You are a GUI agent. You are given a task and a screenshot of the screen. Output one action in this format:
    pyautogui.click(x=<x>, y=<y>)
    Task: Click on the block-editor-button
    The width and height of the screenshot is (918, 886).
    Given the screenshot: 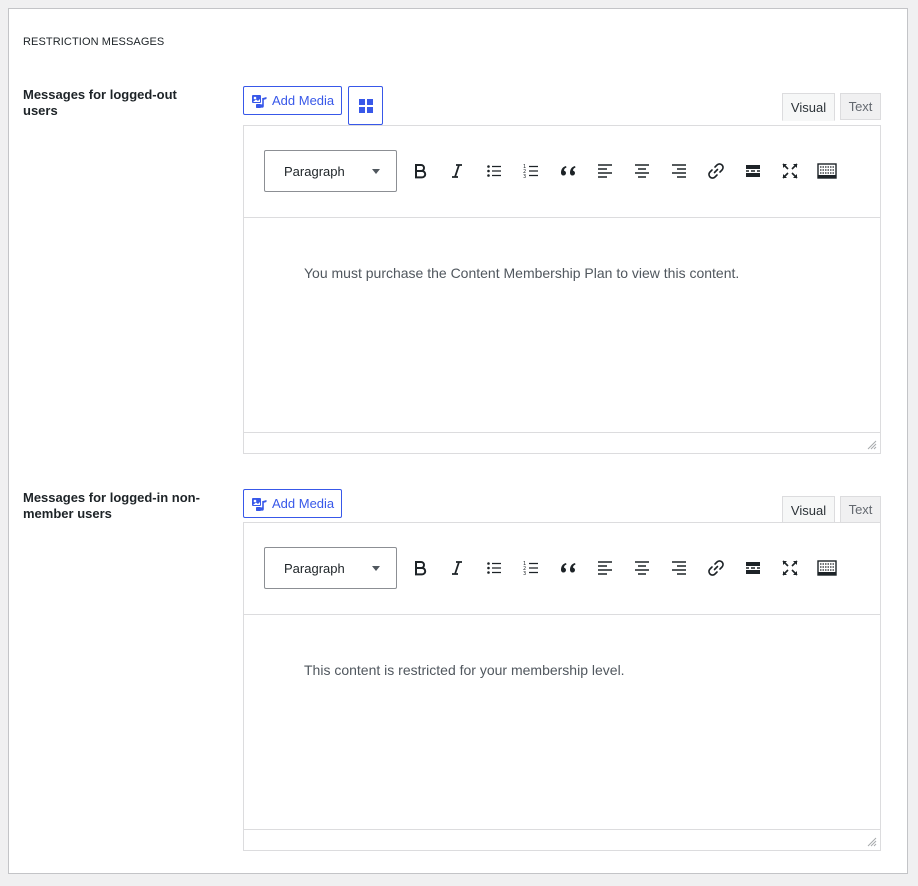 What is the action you would take?
    pyautogui.click(x=365, y=105)
    